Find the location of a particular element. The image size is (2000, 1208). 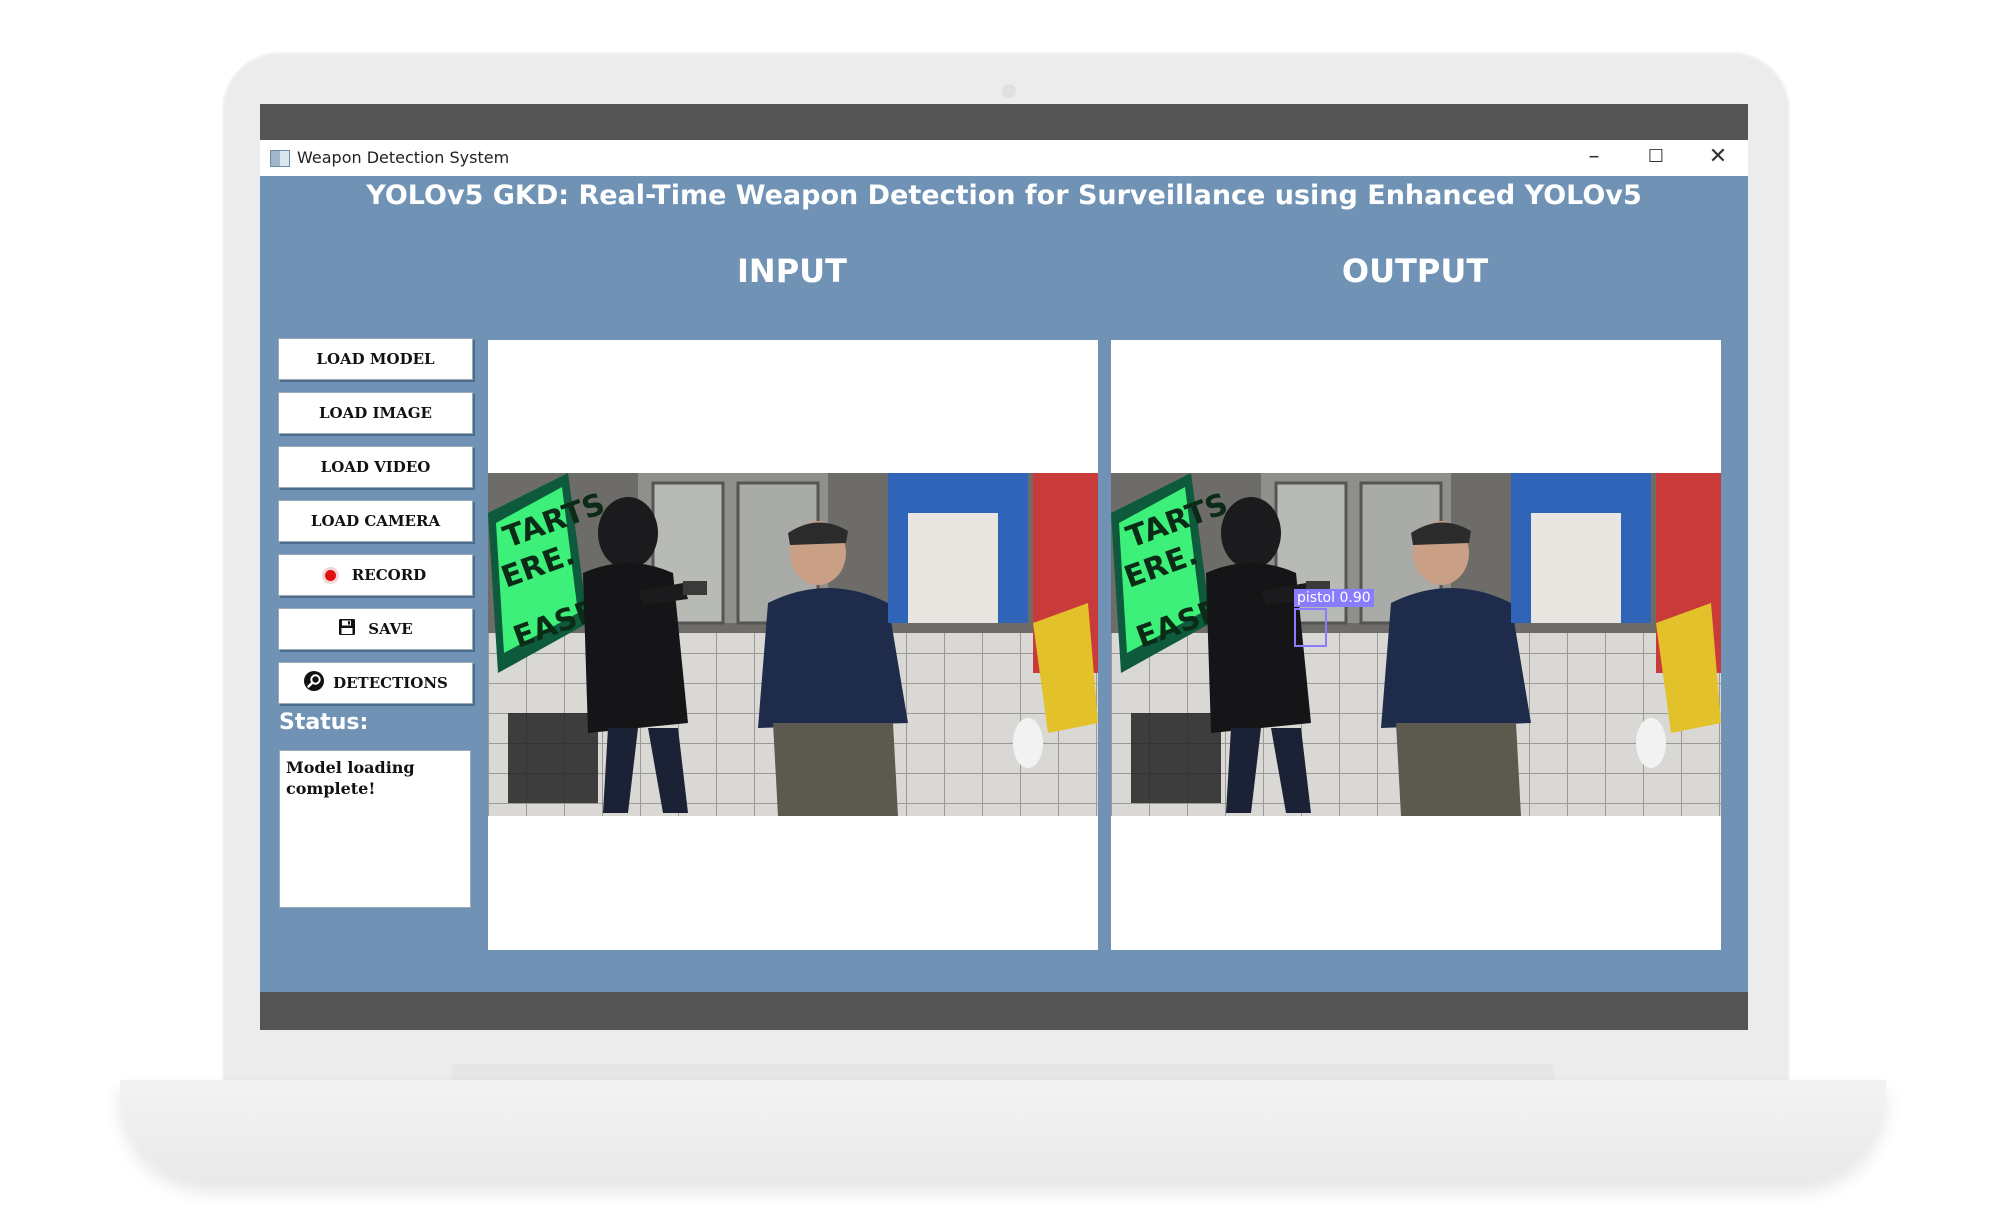

surveillance-scene-image: TARTS ERE. EASE is located at coordinates (793, 644).